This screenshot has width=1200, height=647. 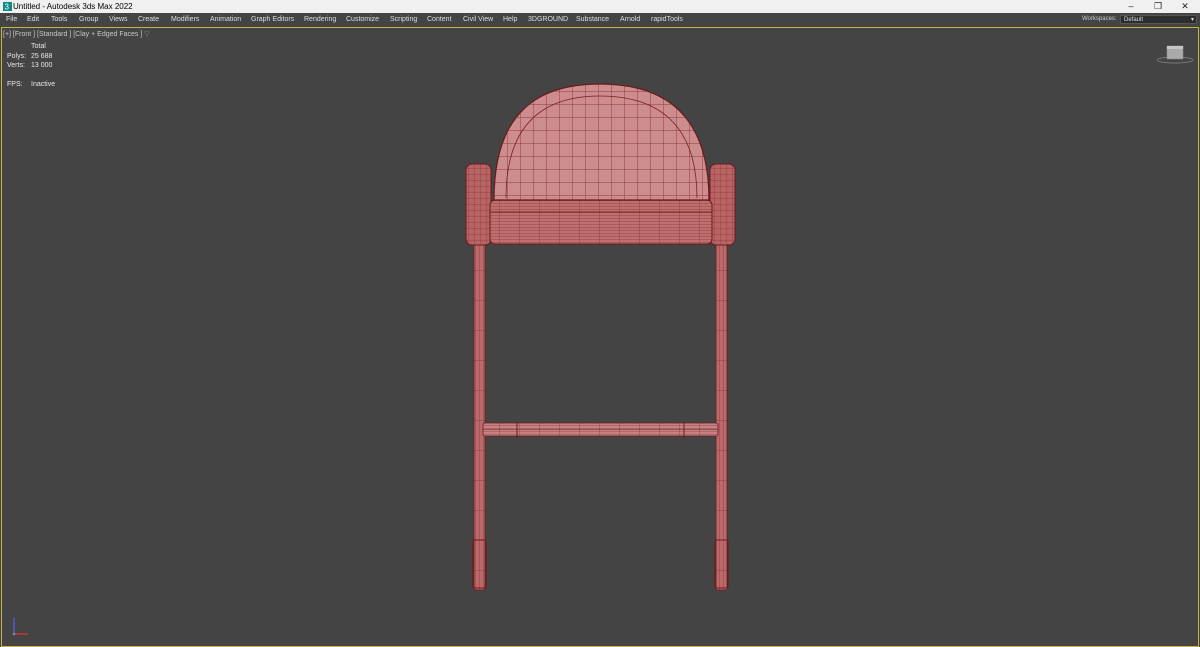 What do you see at coordinates (722, 204) in the screenshot?
I see `right-armrest` at bounding box center [722, 204].